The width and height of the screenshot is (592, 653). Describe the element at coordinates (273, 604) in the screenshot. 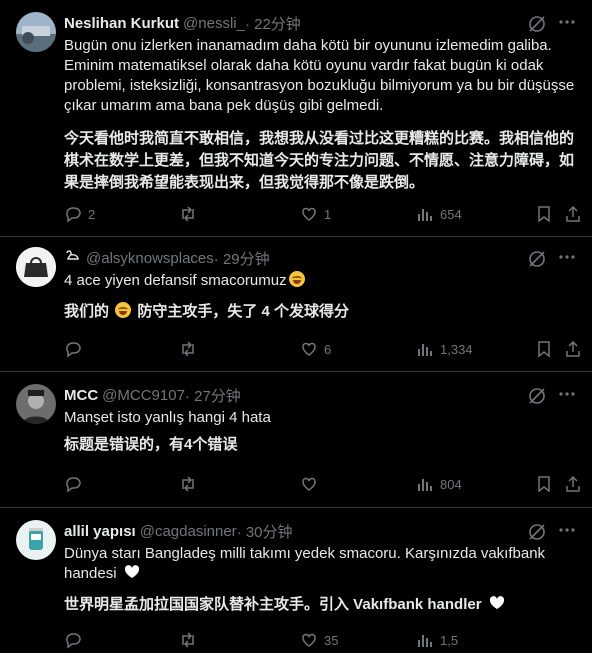

I see `translation-part: 世界明星孟加拉国国家队替补主攻手。引入 Vakıfbank handler` at that location.